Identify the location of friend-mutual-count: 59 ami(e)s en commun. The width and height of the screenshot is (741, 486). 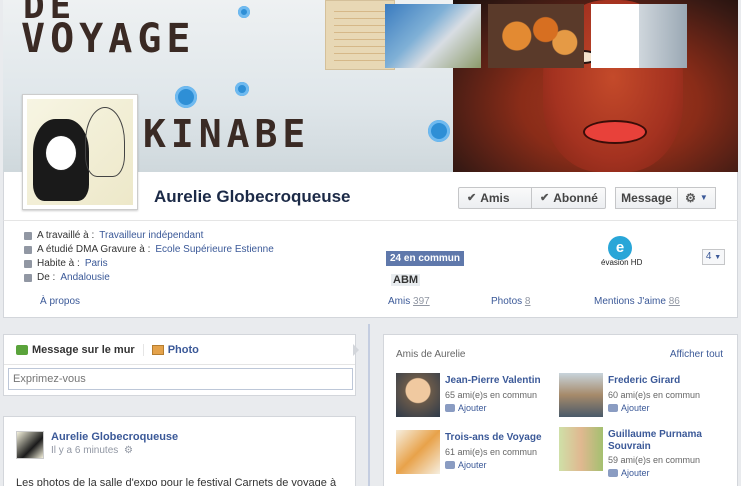
(654, 460).